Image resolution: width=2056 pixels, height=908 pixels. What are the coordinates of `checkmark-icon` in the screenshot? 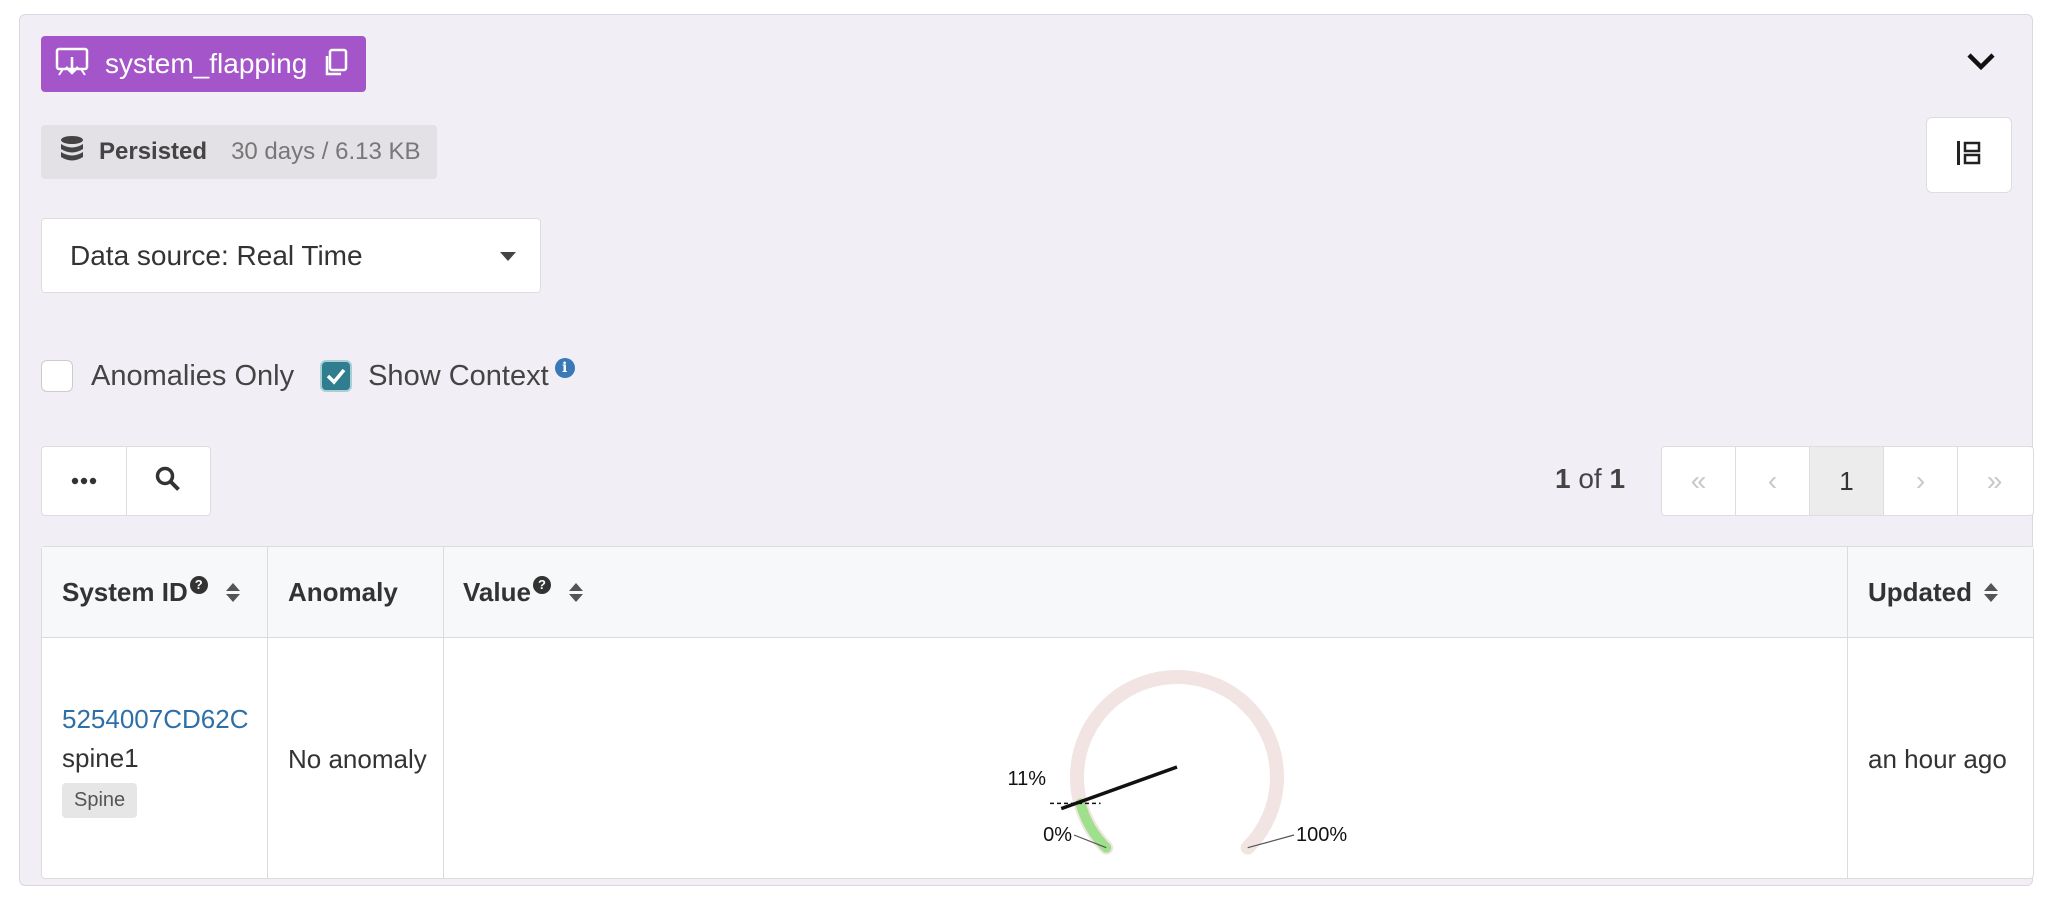 It's located at (336, 376).